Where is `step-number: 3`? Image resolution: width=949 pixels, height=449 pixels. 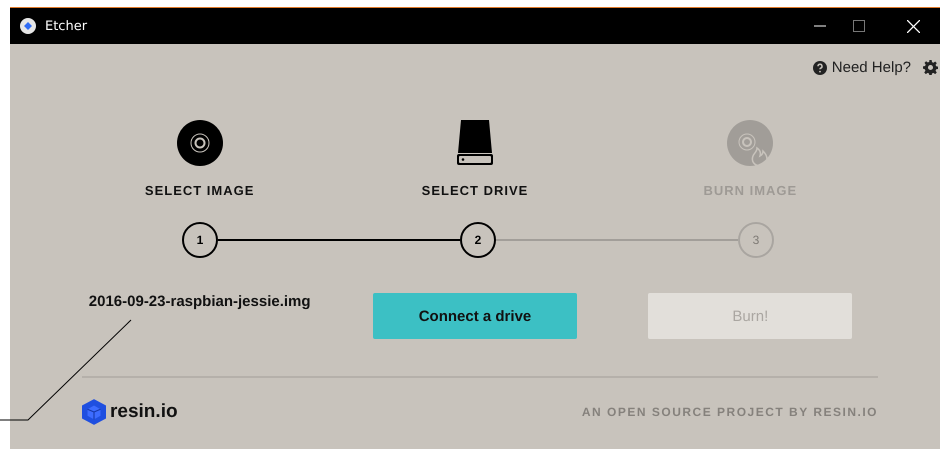 step-number: 3 is located at coordinates (756, 240).